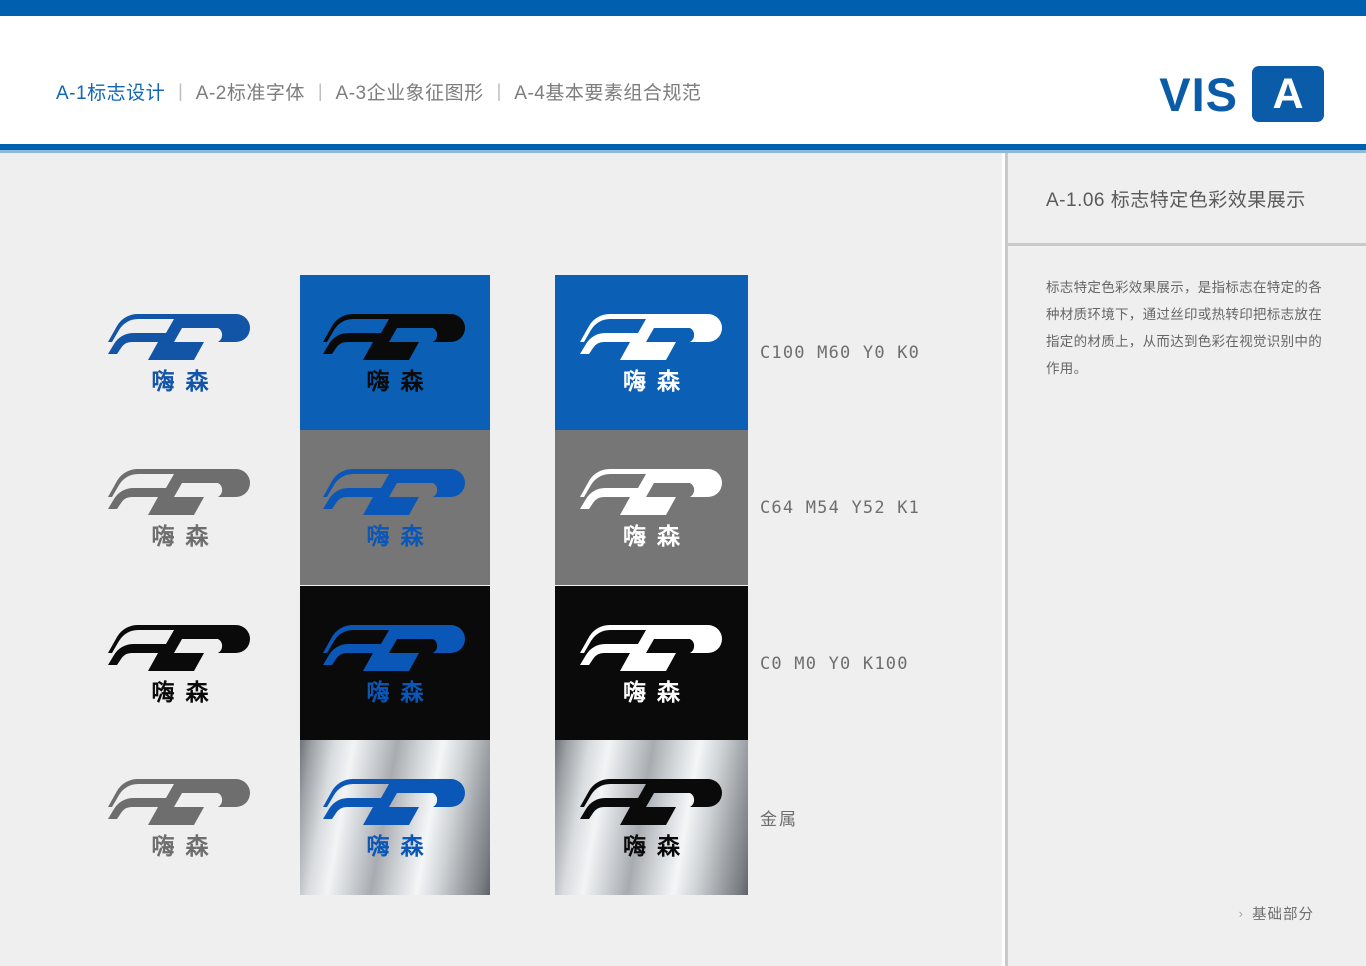  Describe the element at coordinates (779, 819) in the screenshot. I see `color-spec-label: 金属` at that location.